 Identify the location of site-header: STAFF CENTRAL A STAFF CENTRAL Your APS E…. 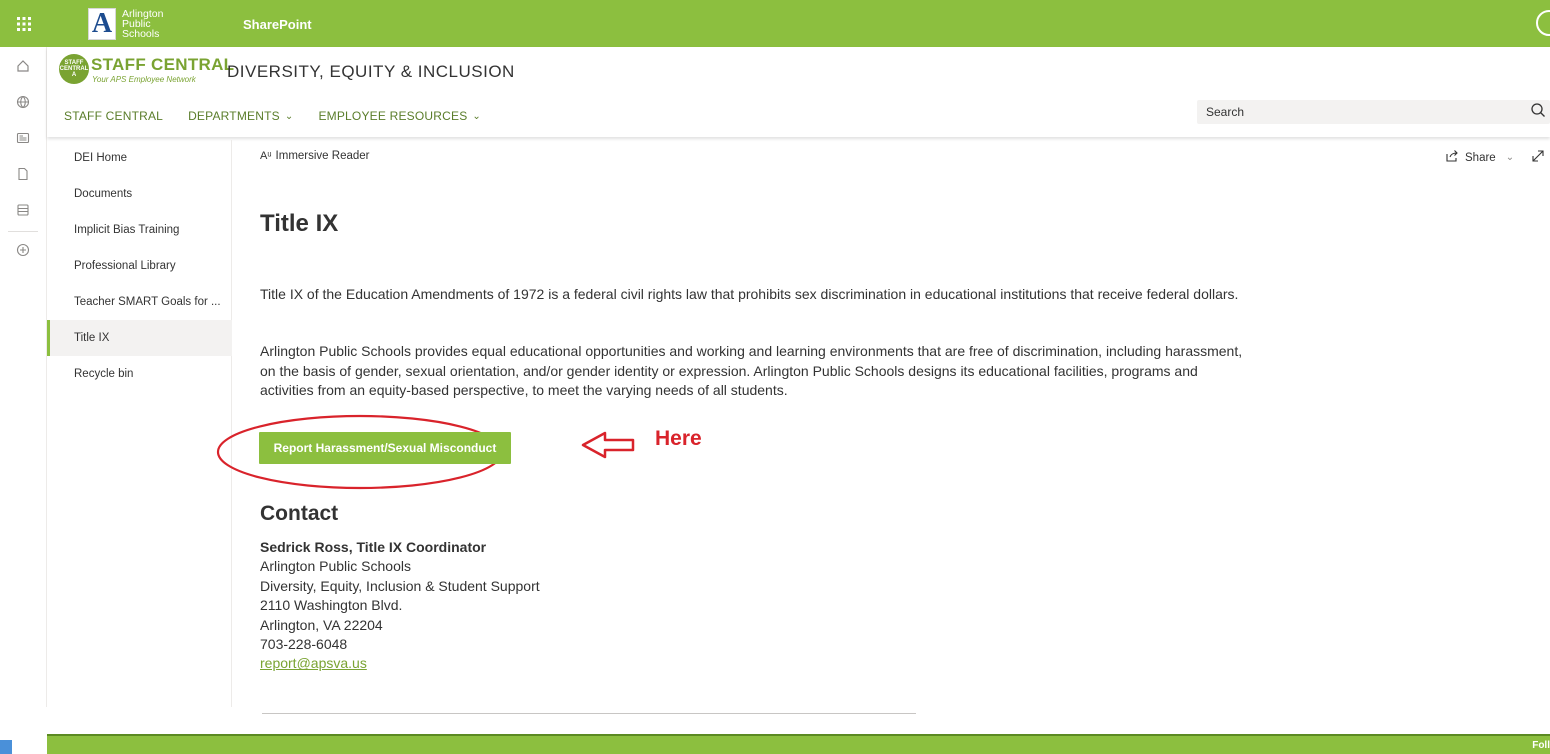
(798, 92).